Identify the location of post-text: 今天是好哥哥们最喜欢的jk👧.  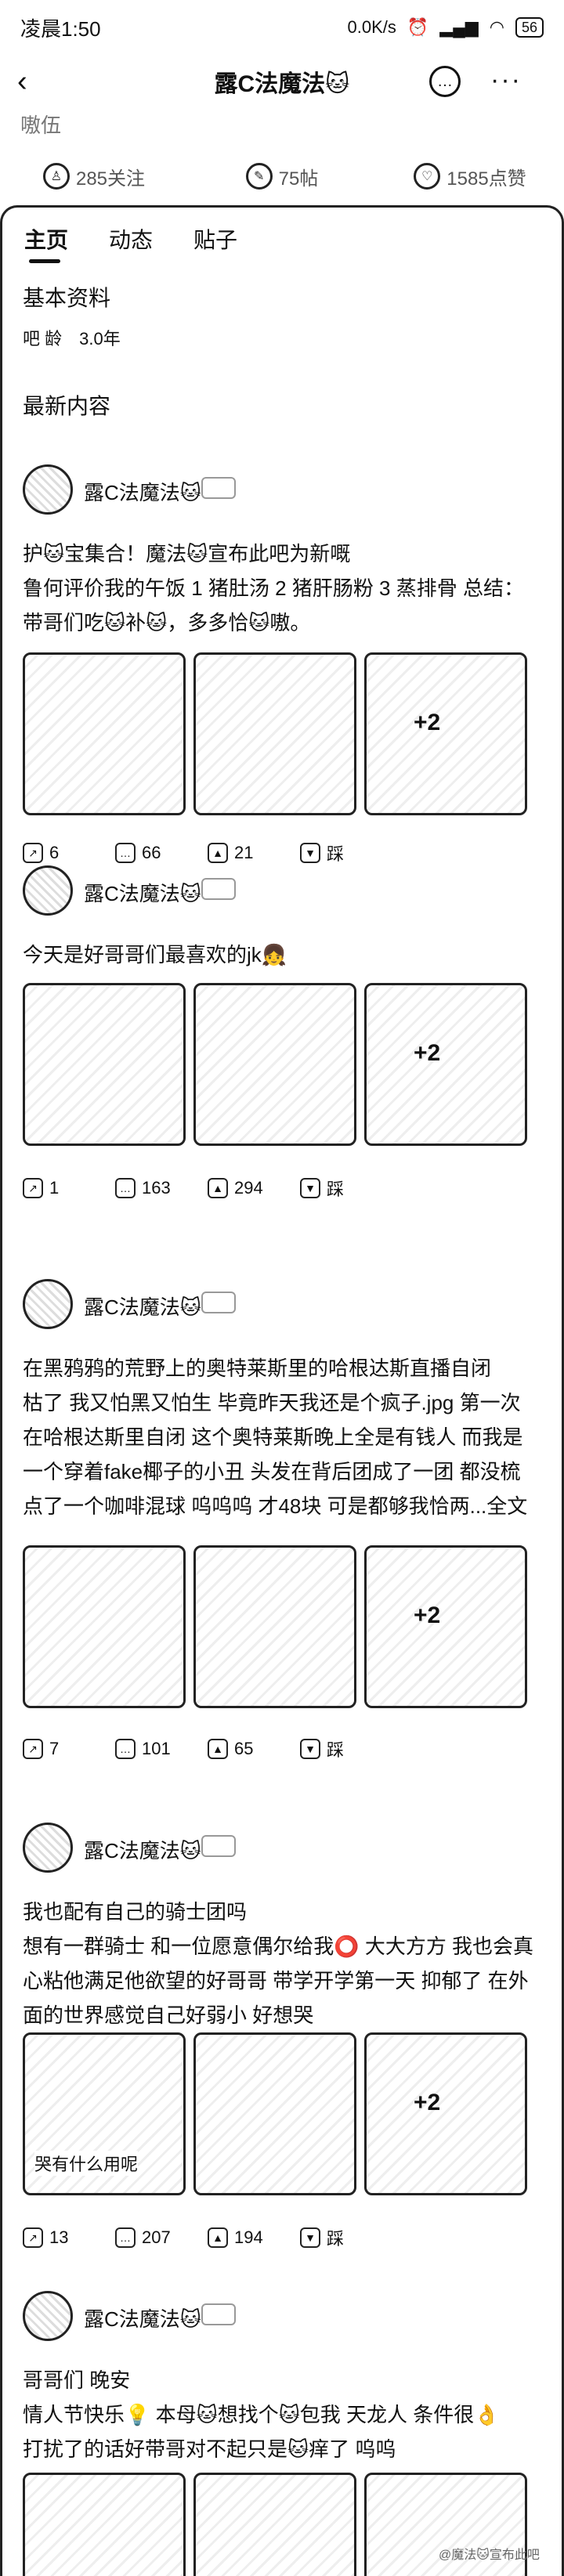
(281, 955).